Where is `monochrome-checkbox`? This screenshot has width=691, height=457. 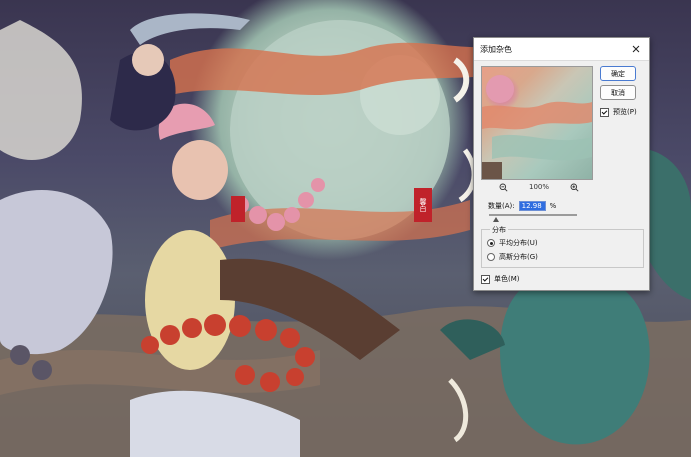
monochrome-checkbox is located at coordinates (485, 279).